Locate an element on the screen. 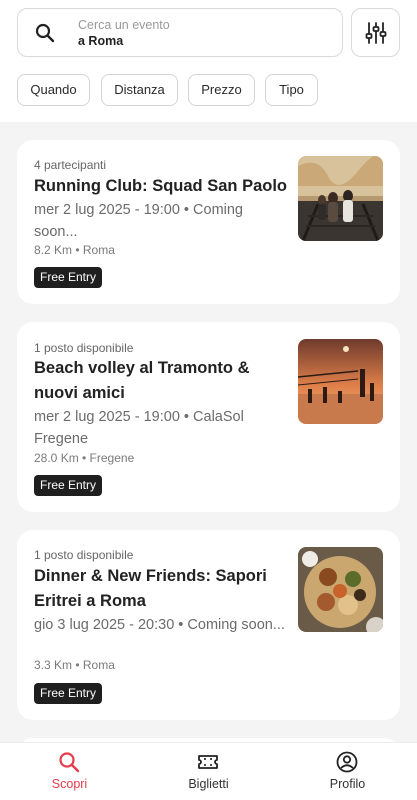 The image size is (417, 800). sliders-icon is located at coordinates (376, 33).